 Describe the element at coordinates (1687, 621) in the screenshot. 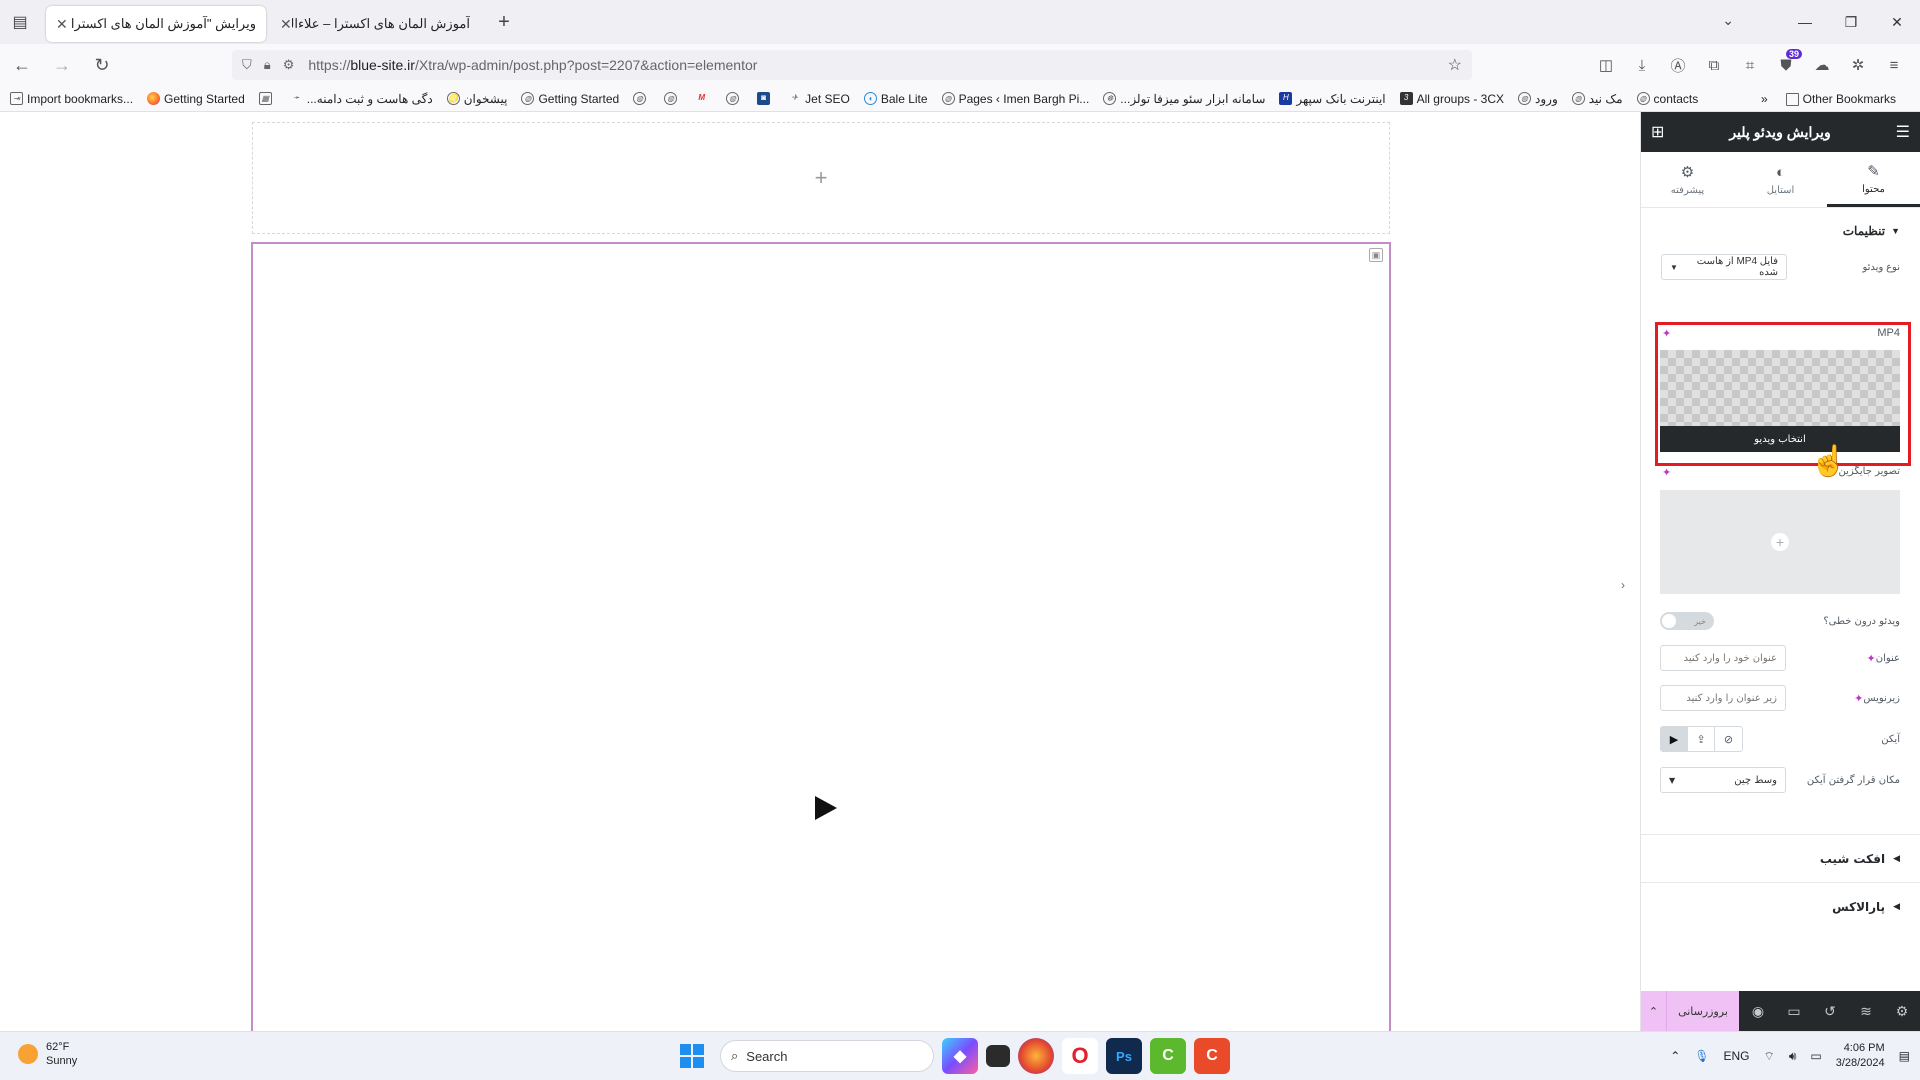

I see `inline-toggle: خیر` at that location.